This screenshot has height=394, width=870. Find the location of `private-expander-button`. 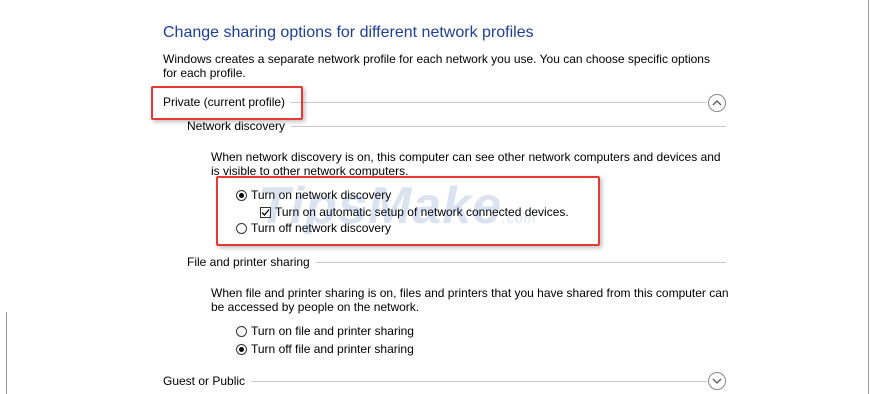

private-expander-button is located at coordinates (717, 103).